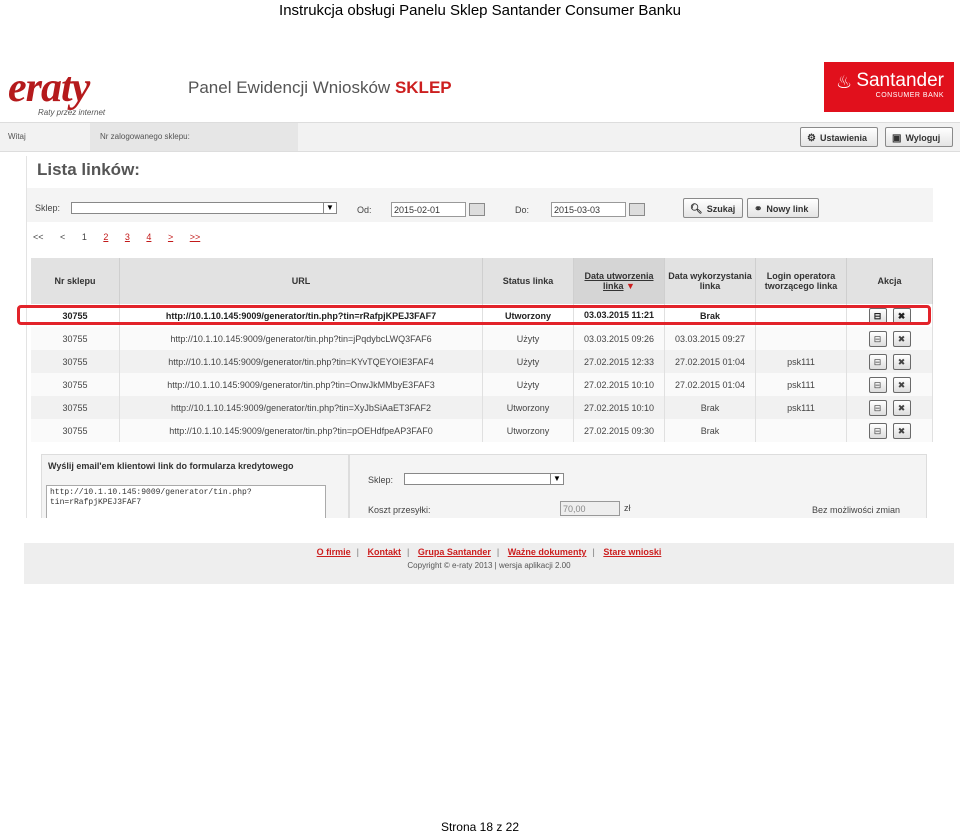 Image resolution: width=960 pixels, height=834 pixels. What do you see at coordinates (301, 281) in the screenshot?
I see `col-url: URL` at bounding box center [301, 281].